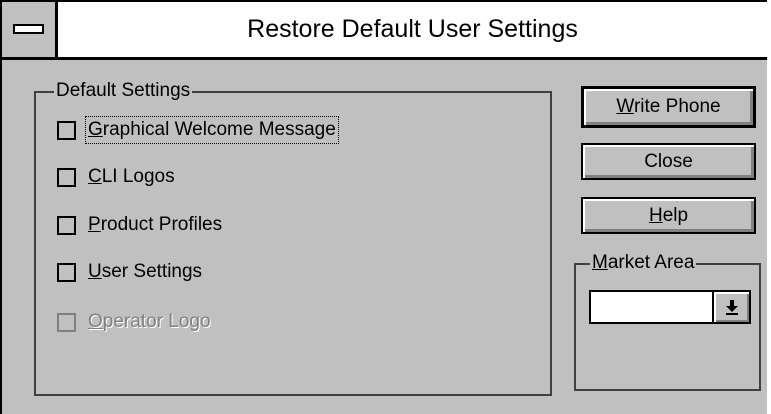 This screenshot has height=414, width=771. What do you see at coordinates (668, 107) in the screenshot?
I see `write-phone-button: Write Phone` at bounding box center [668, 107].